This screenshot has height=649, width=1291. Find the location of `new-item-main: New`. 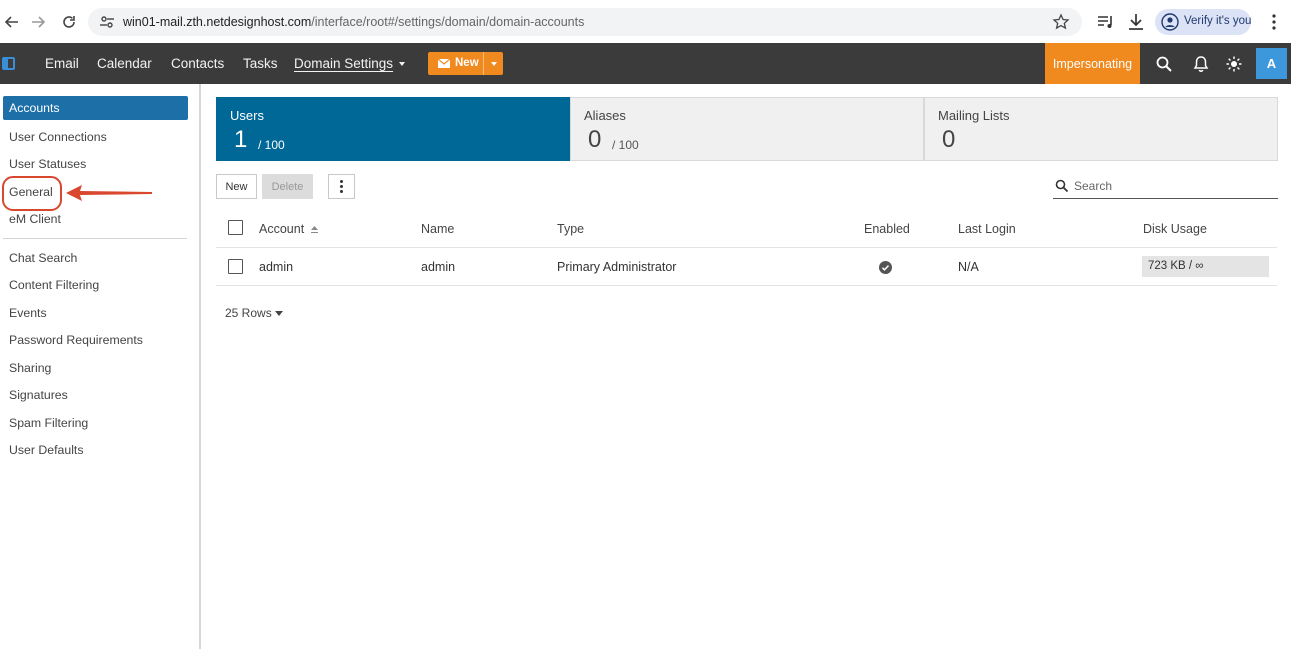

new-item-main: New is located at coordinates (455, 63).